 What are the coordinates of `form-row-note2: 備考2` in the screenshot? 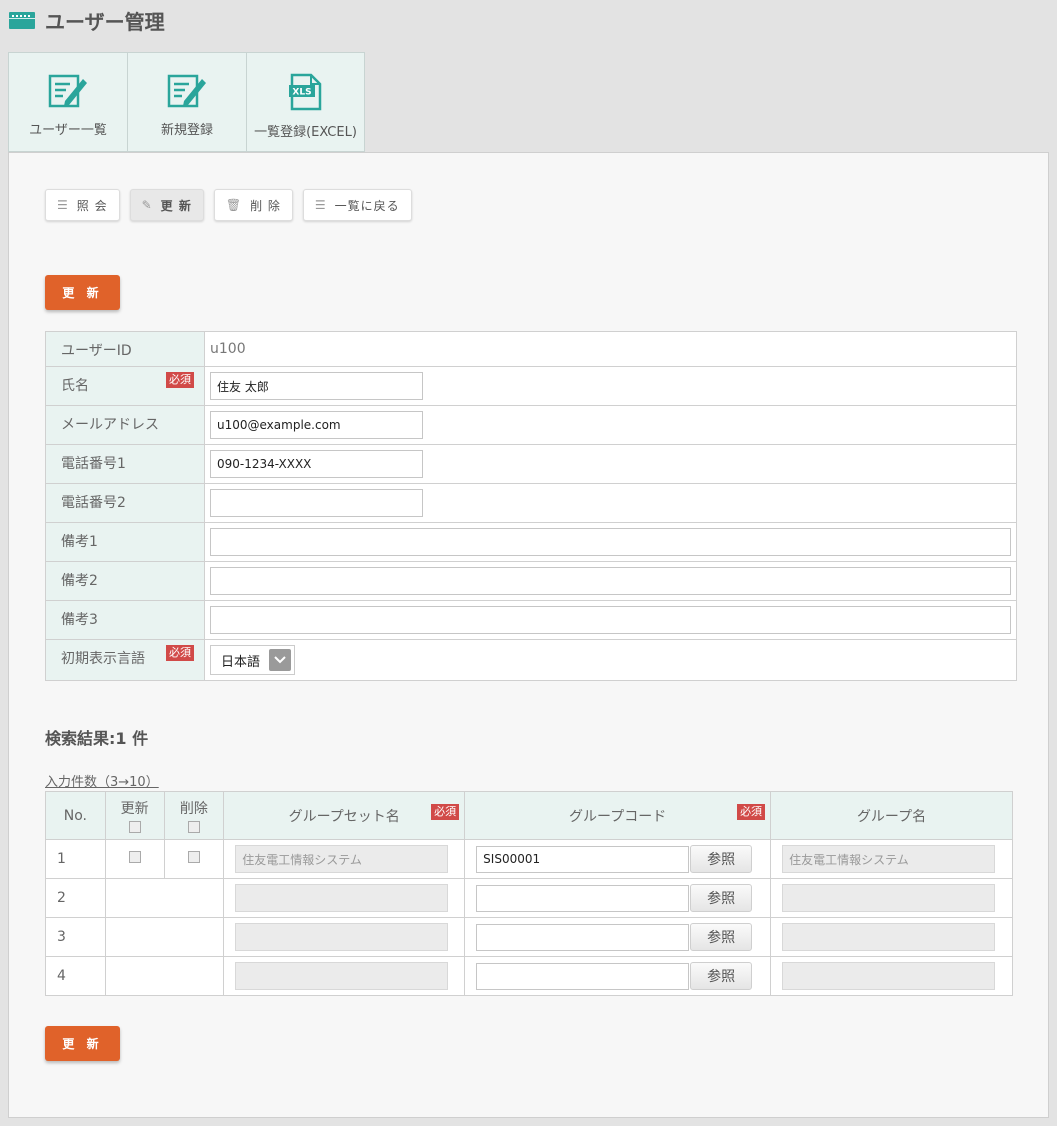 It's located at (531, 581).